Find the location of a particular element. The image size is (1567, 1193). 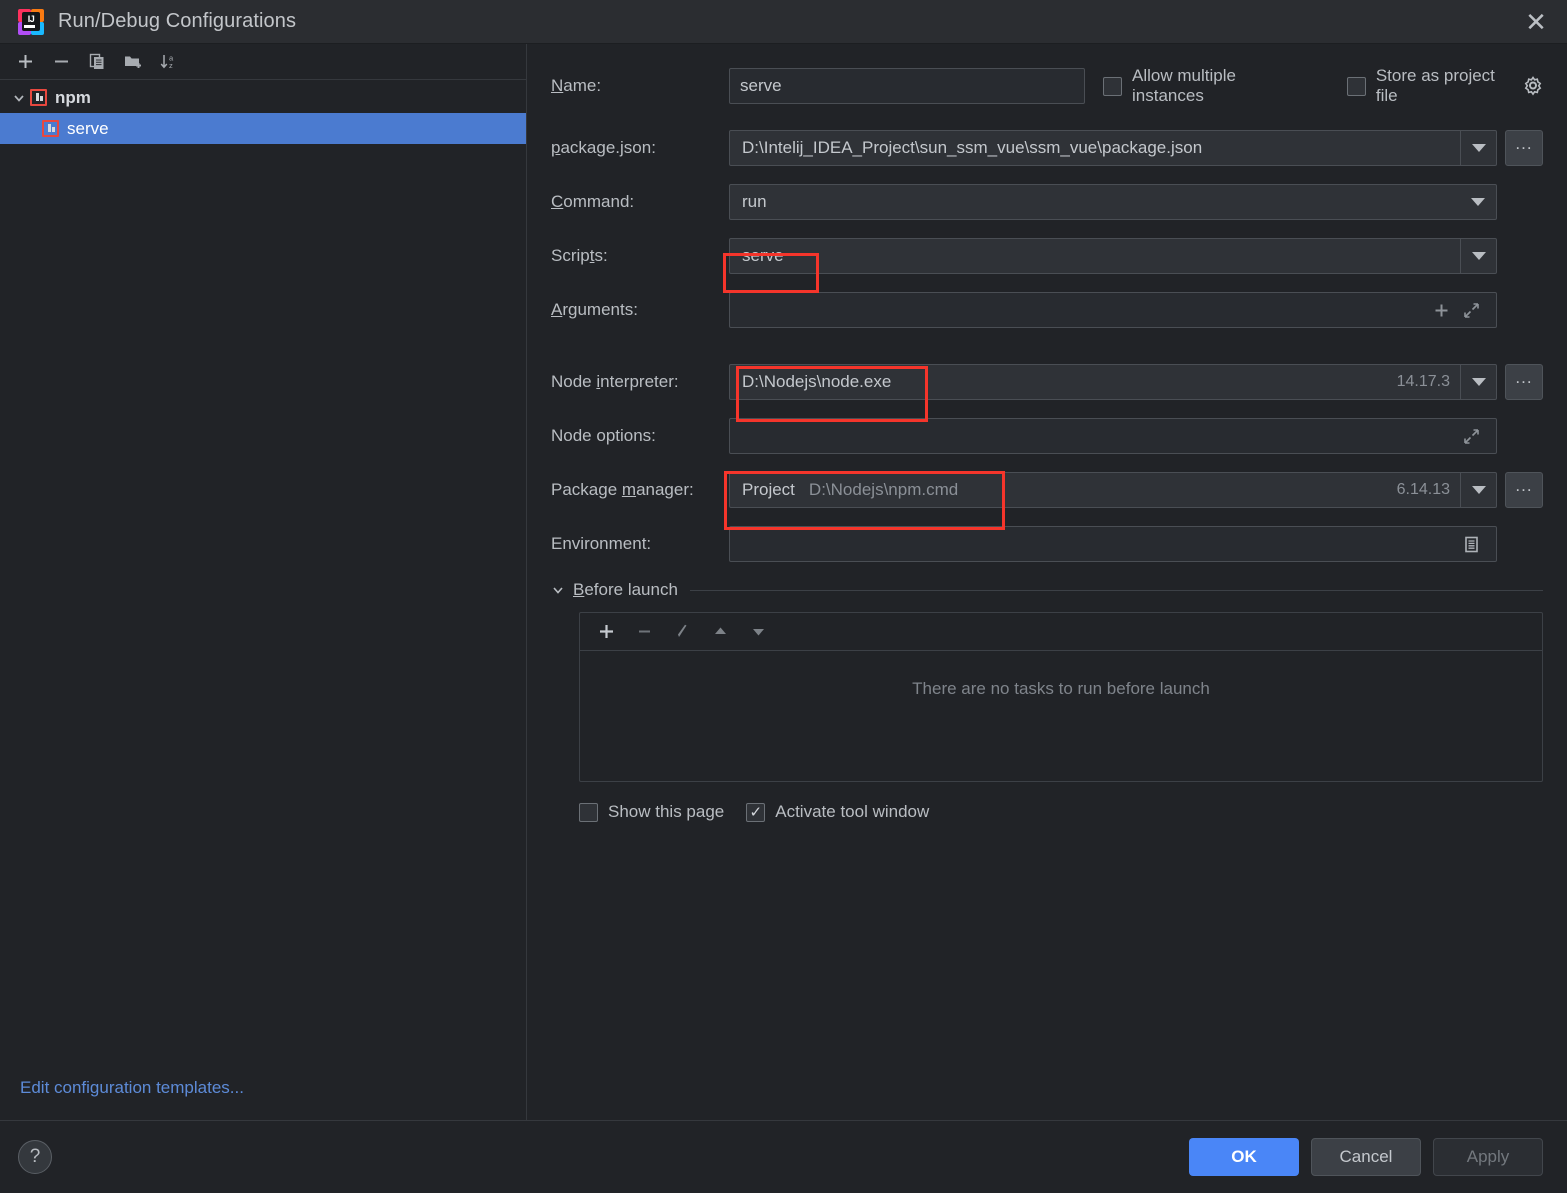

checkbox-box-checked: ✓ is located at coordinates (756, 812).